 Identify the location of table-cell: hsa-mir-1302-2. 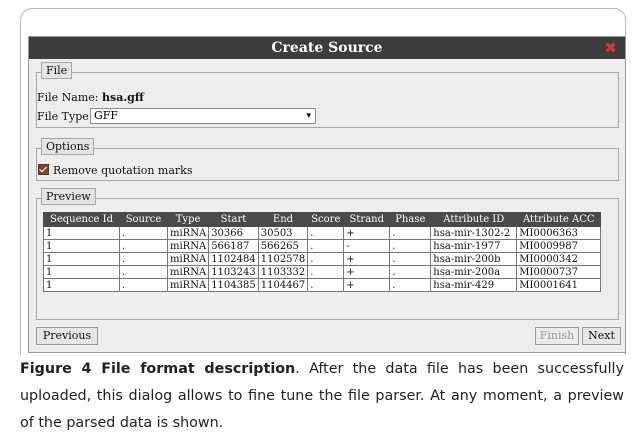
(474, 233).